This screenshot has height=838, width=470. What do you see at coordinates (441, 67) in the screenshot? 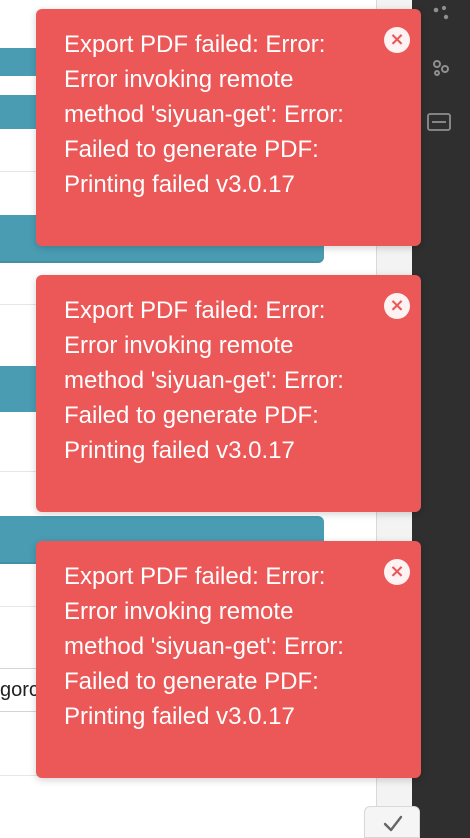
I see `graph-icon` at bounding box center [441, 67].